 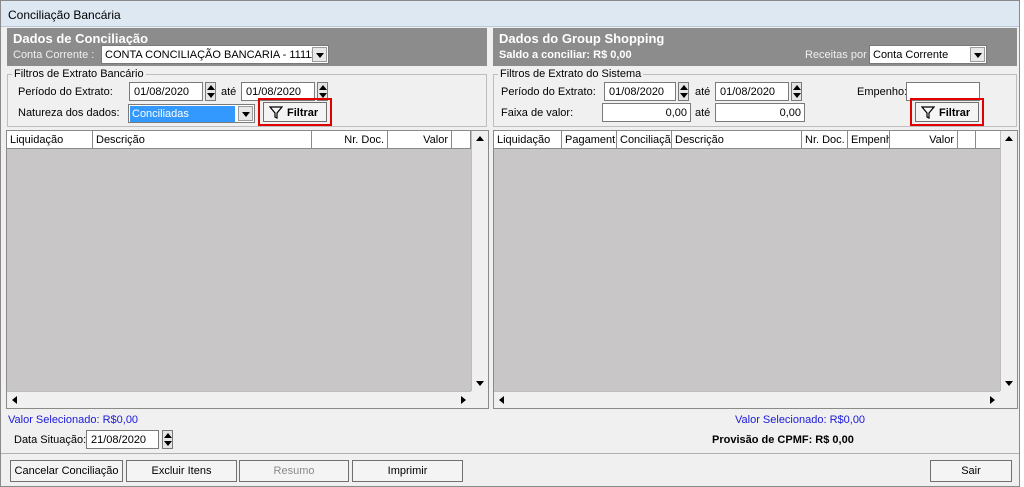 I want to click on data-situacao-label: Data Situação:, so click(x=50, y=440).